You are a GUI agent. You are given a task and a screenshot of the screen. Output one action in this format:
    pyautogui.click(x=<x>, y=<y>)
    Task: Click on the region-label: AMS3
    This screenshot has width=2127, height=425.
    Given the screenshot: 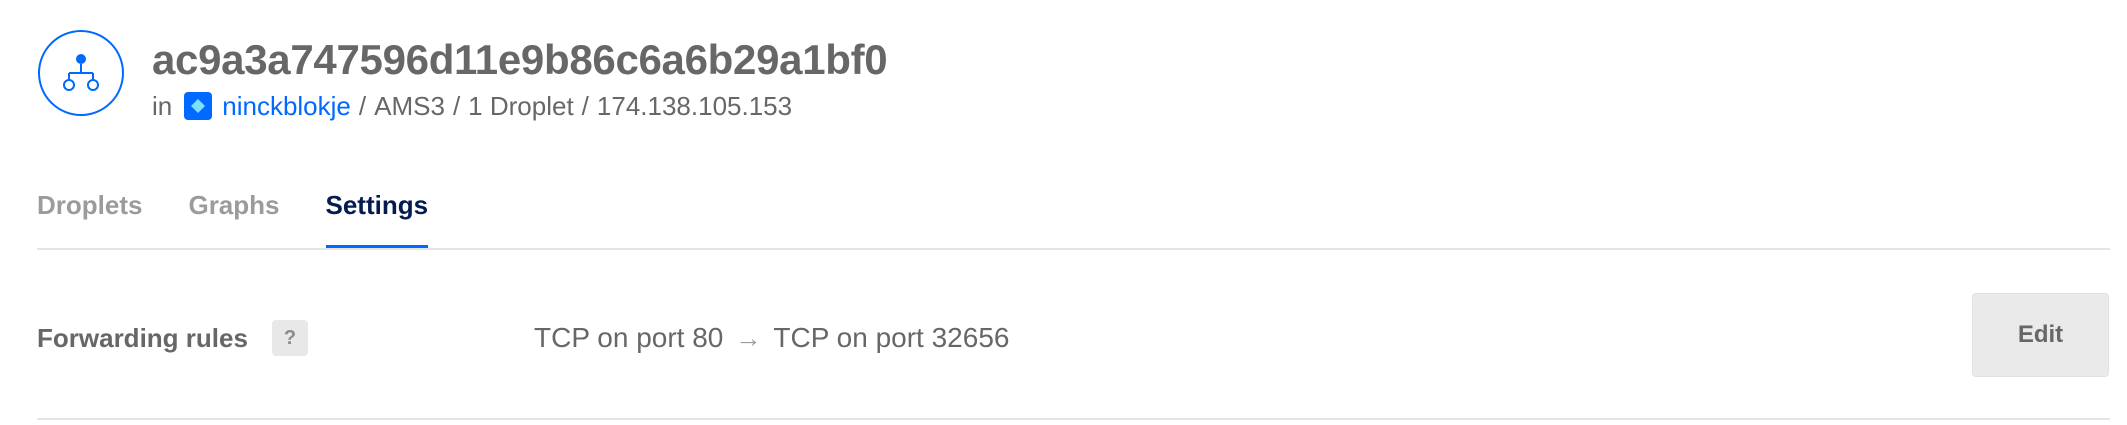 What is the action you would take?
    pyautogui.click(x=409, y=106)
    